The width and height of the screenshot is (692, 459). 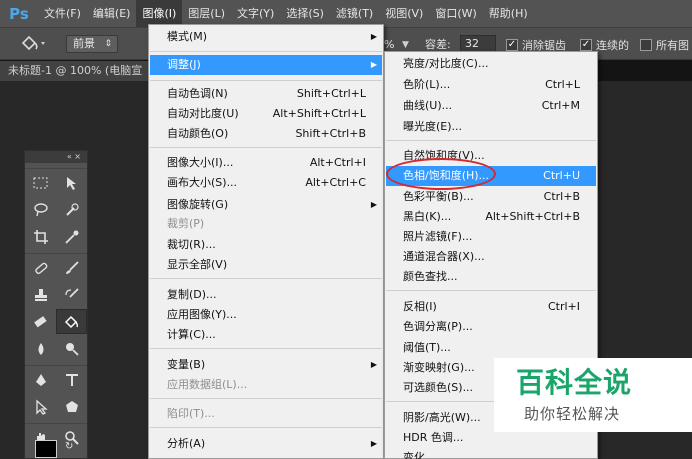 I want to click on marquee-tool-icon, so click(x=40, y=182).